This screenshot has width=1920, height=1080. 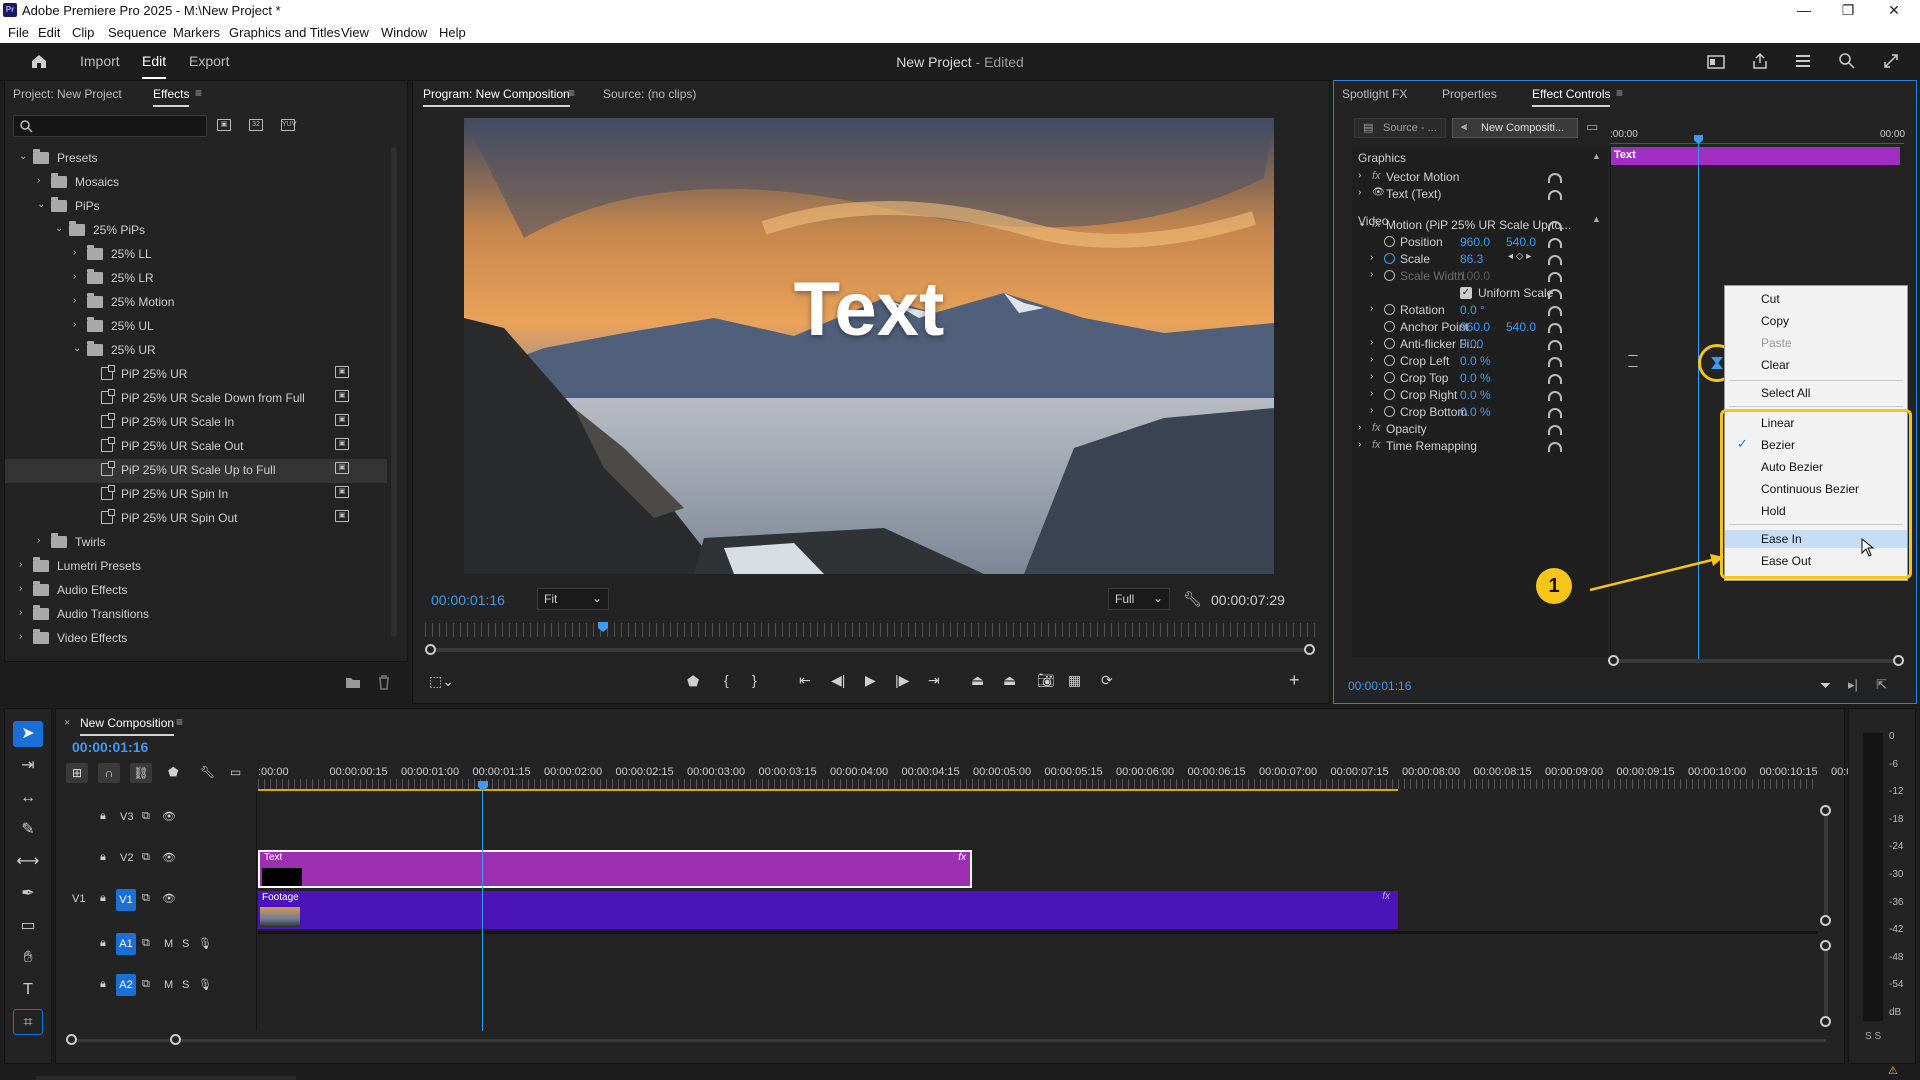 What do you see at coordinates (1825, 685) in the screenshot?
I see `filter-icon: ⏷` at bounding box center [1825, 685].